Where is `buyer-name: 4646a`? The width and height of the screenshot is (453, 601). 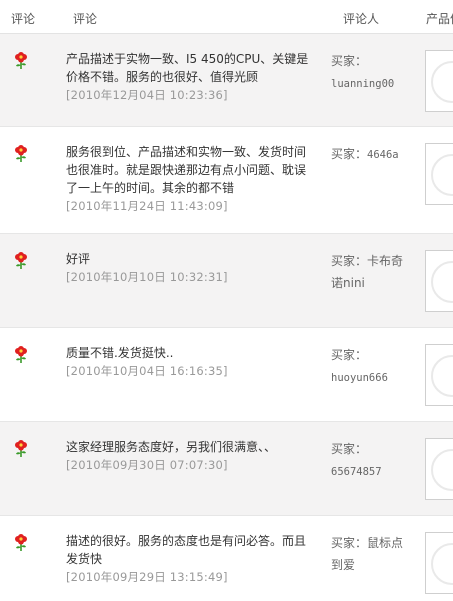
buyer-name: 4646a is located at coordinates (383, 155).